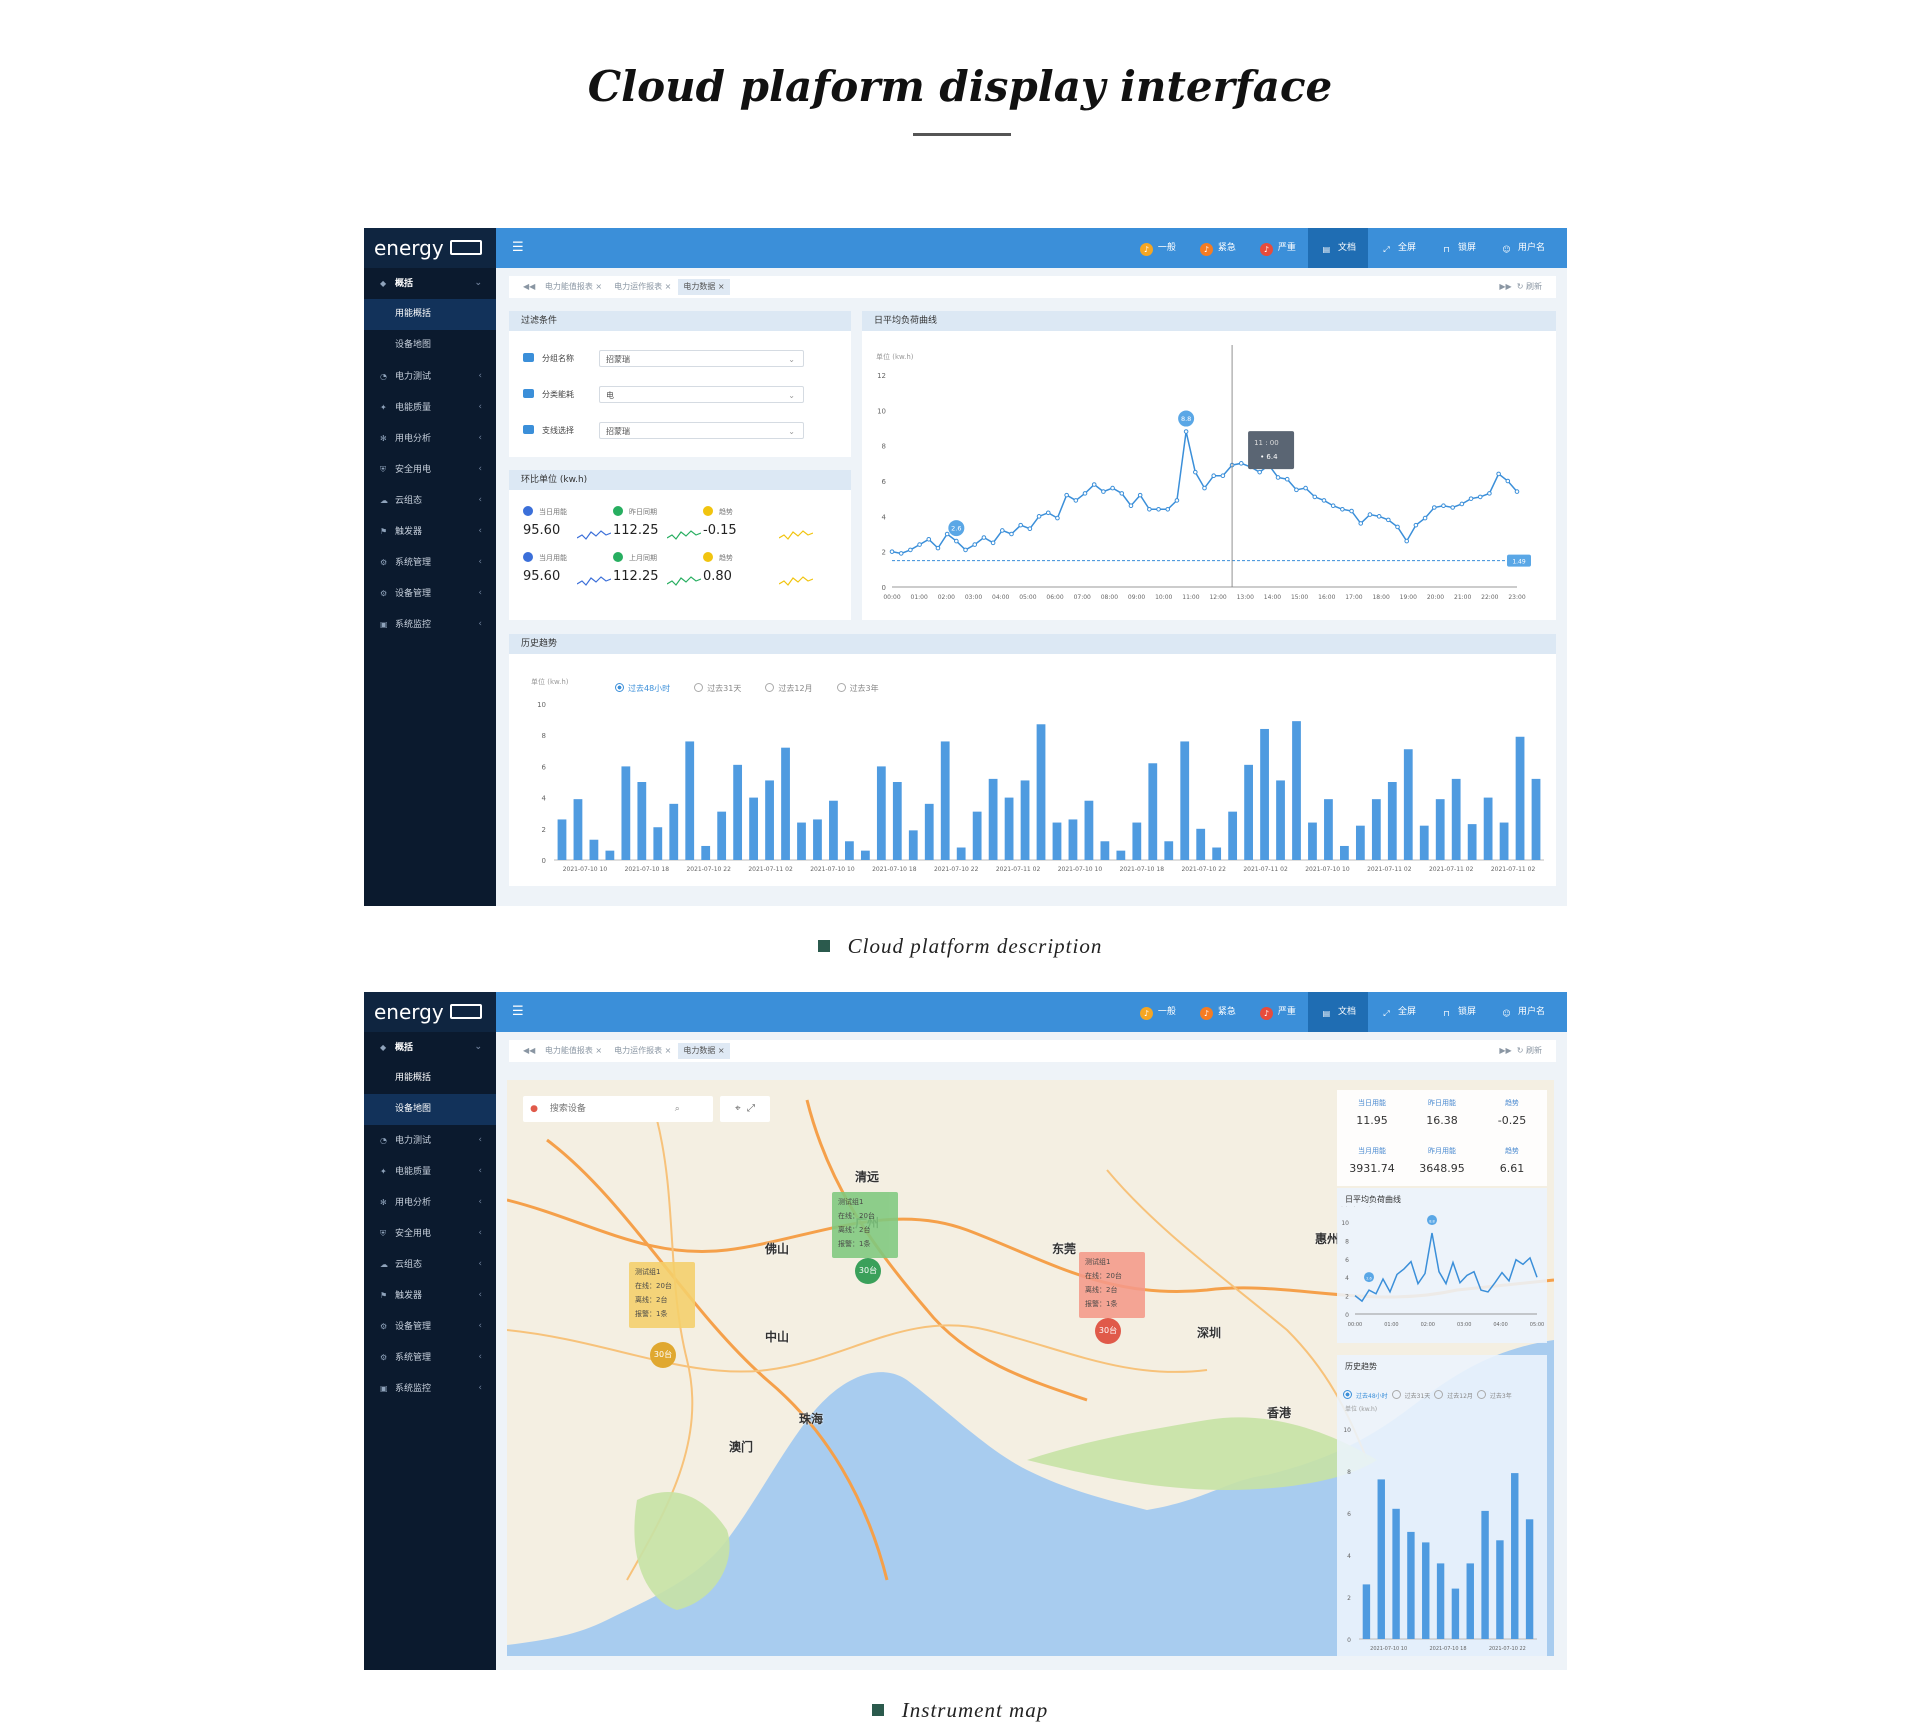 The image size is (1920, 1728). I want to click on sidebar-item-label: 安全用电, so click(413, 470).